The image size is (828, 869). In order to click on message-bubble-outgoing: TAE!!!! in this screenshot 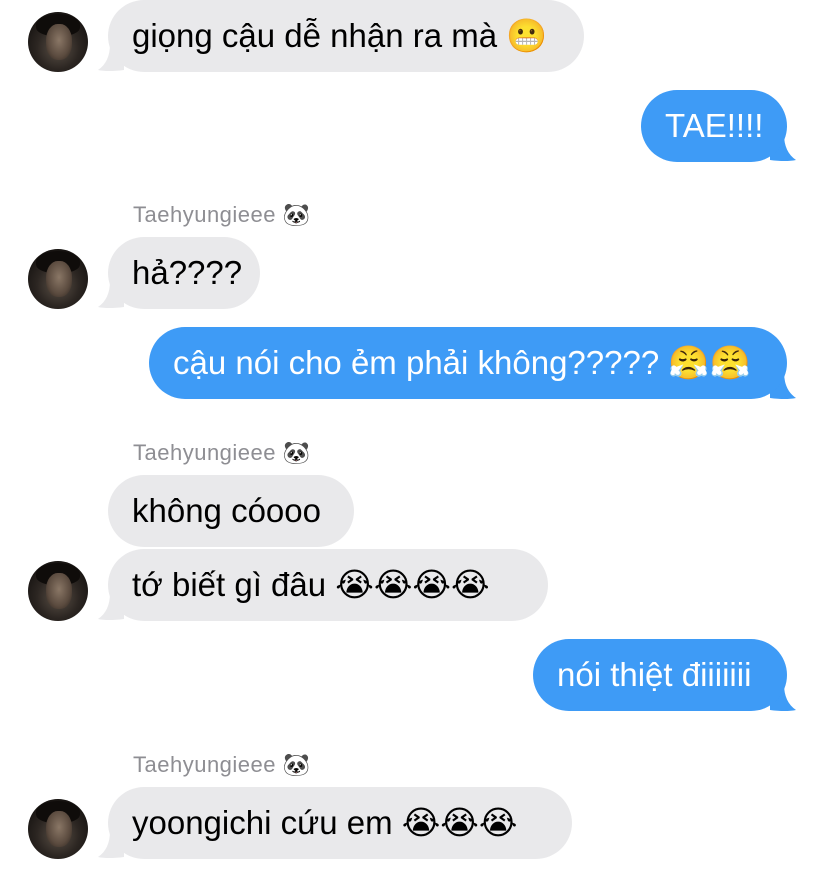, I will do `click(714, 126)`.